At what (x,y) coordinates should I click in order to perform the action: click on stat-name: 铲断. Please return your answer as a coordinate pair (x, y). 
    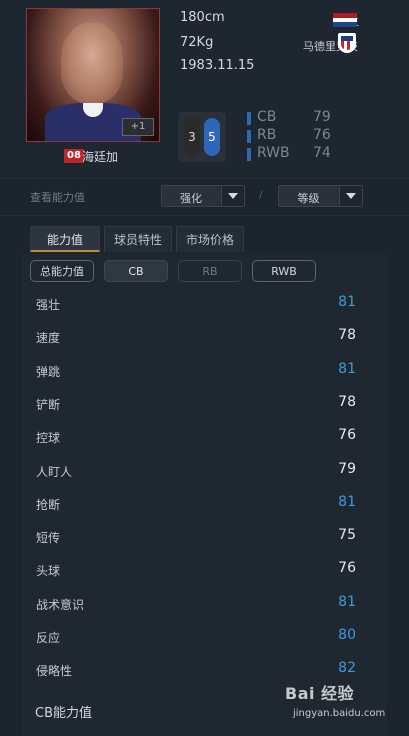
    Looking at the image, I should click on (48, 404).